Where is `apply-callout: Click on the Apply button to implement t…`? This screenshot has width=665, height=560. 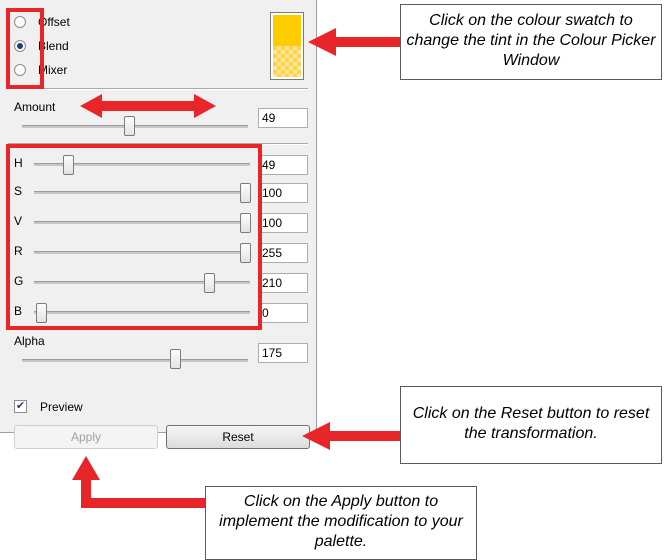 apply-callout: Click on the Apply button to implement t… is located at coordinates (341, 523).